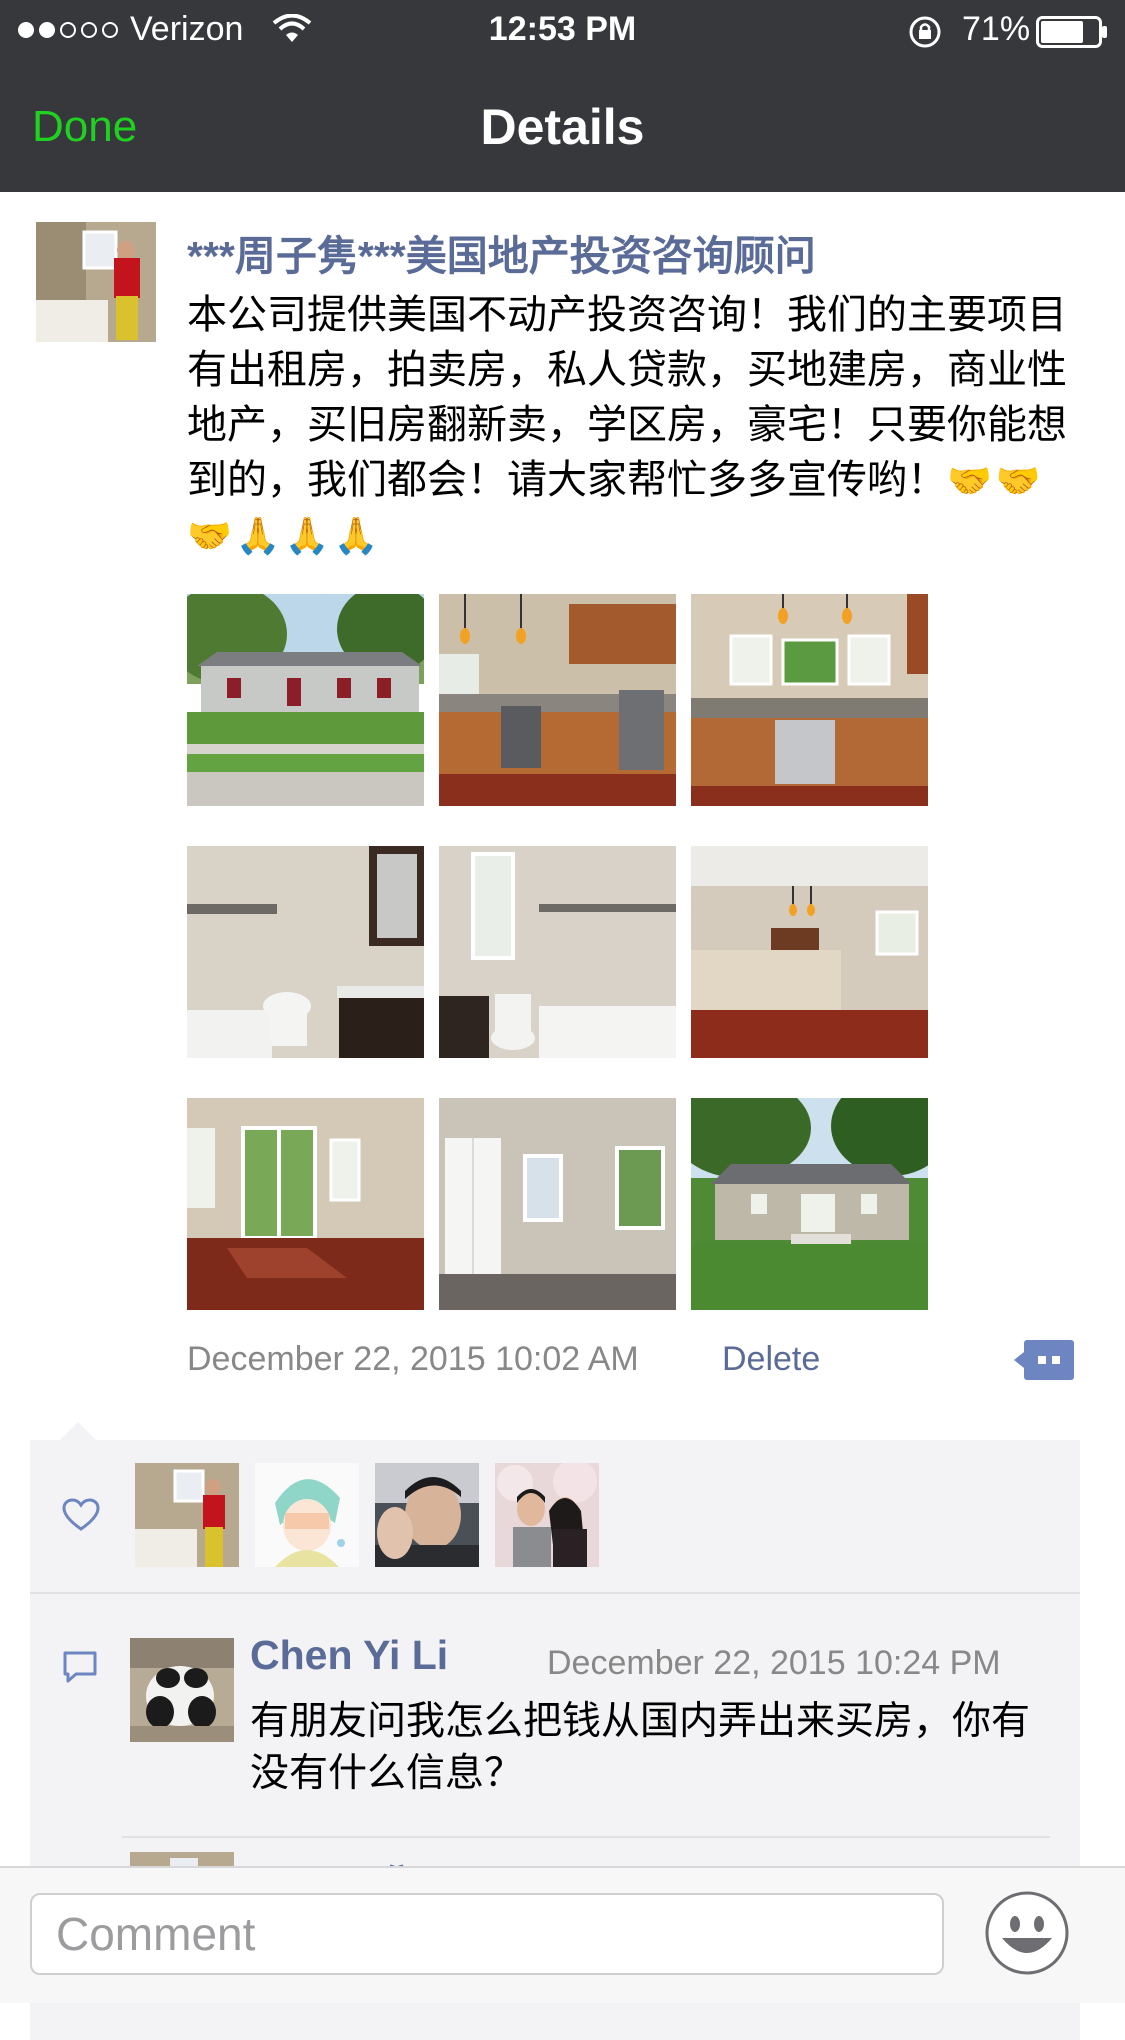 The height and width of the screenshot is (2040, 1125). I want to click on bathroom-vanity-photo, so click(305, 952).